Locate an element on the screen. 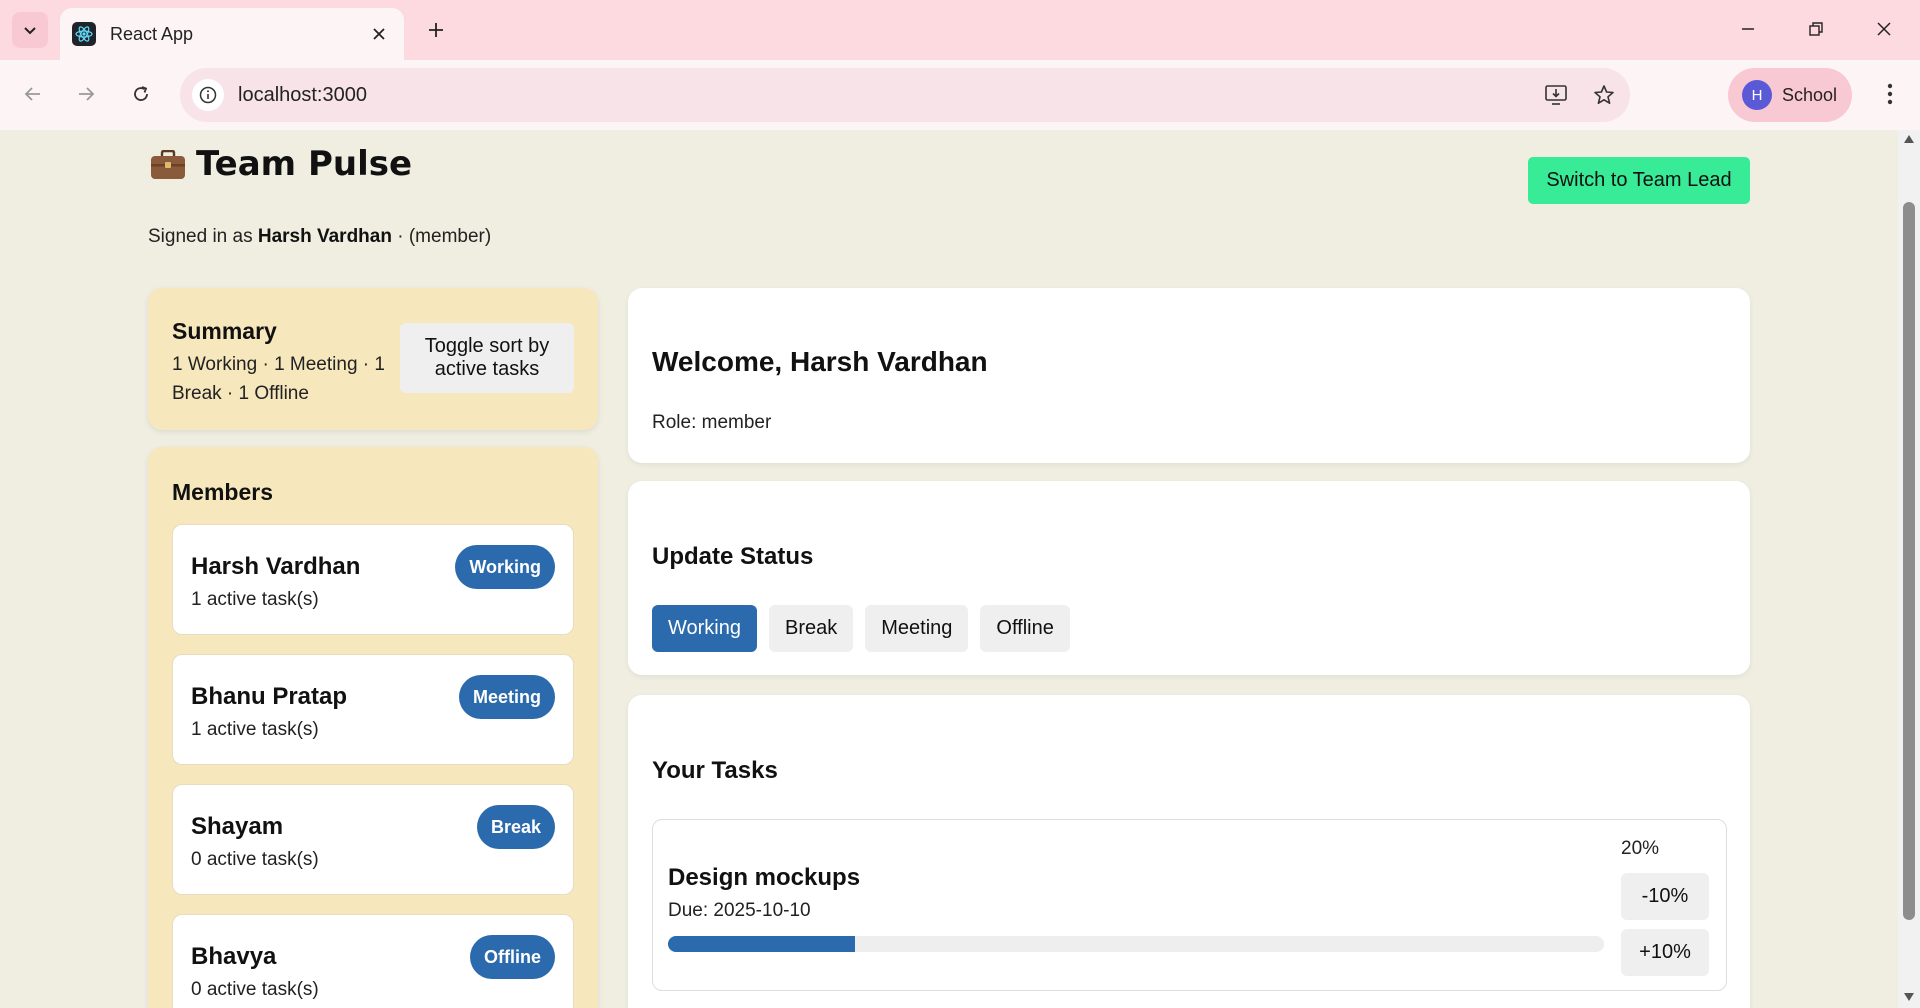 The image size is (1920, 1008). welcome-heading: Welcome, Harsh Vardhan is located at coordinates (820, 361).